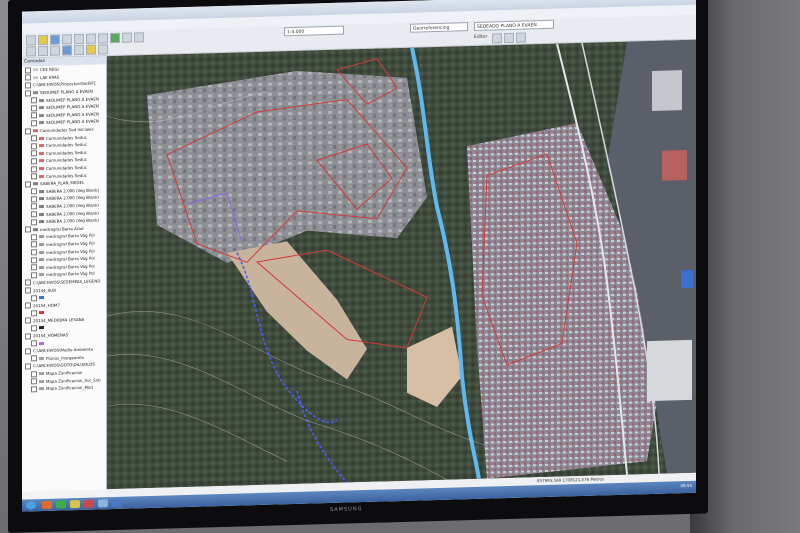  I want to click on toolbar-row-editor, so click(509, 38).